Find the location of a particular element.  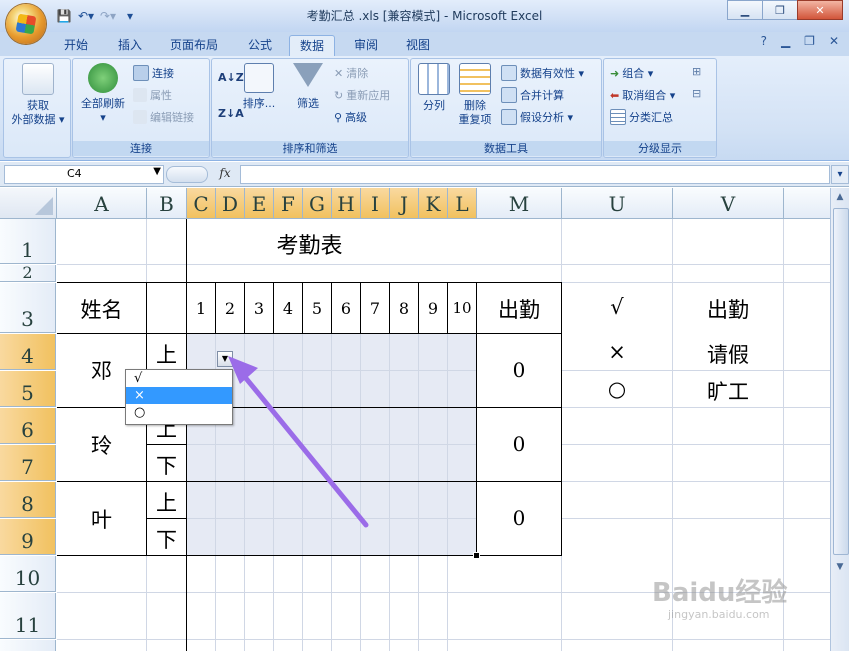

connections-button: 连接 is located at coordinates (153, 73).